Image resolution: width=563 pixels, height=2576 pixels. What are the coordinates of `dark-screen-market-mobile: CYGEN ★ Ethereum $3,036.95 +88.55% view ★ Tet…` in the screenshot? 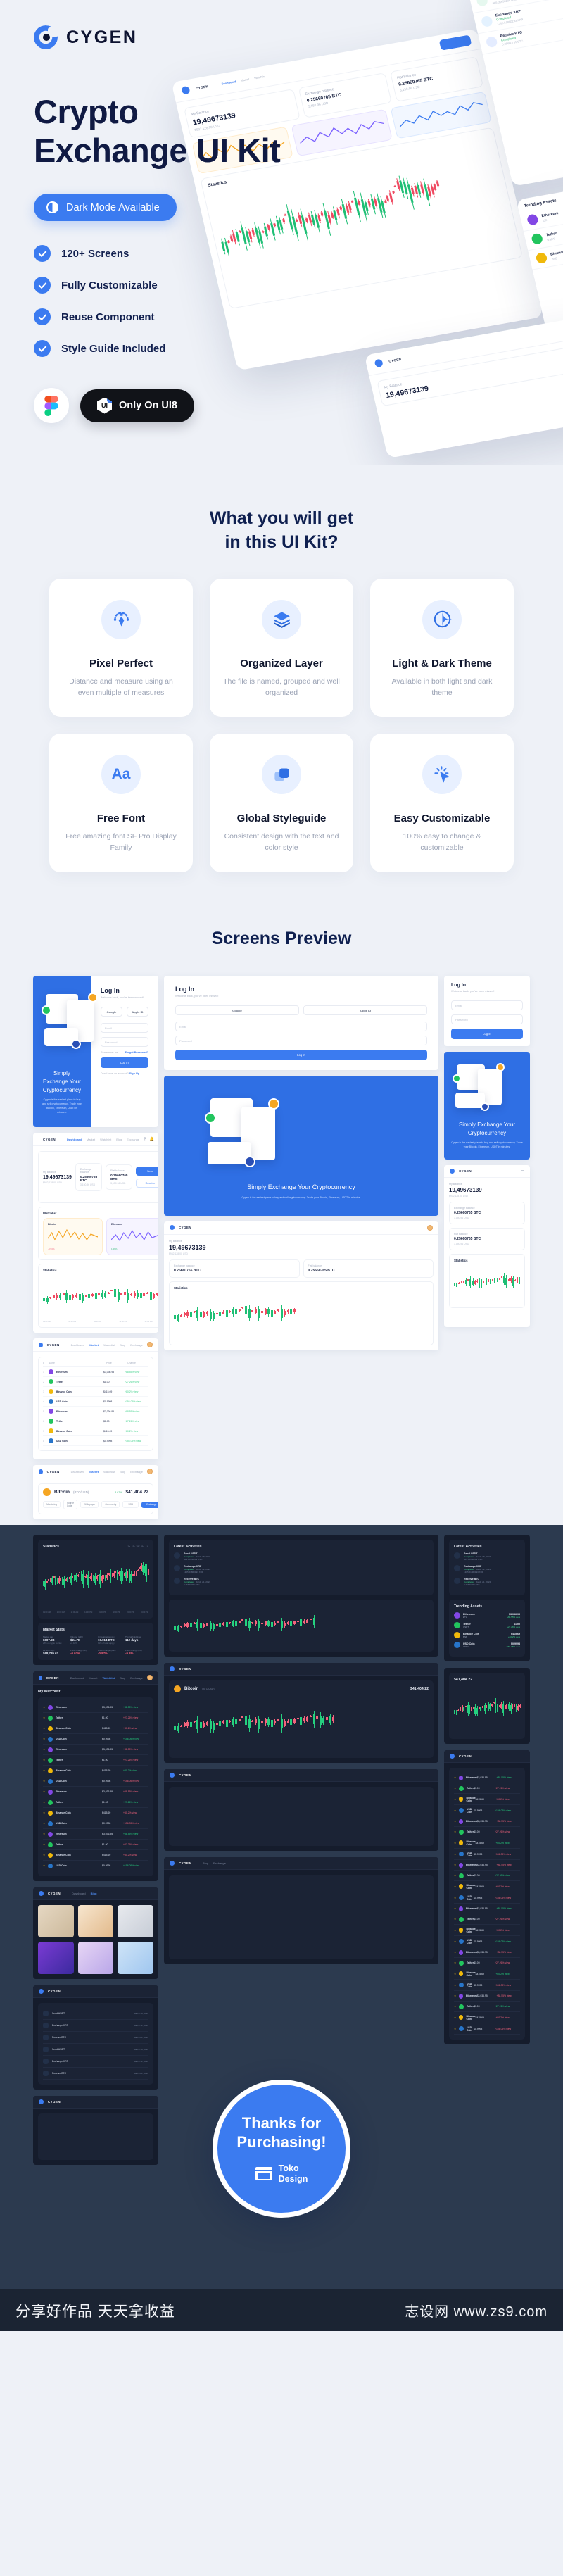 It's located at (487, 1898).